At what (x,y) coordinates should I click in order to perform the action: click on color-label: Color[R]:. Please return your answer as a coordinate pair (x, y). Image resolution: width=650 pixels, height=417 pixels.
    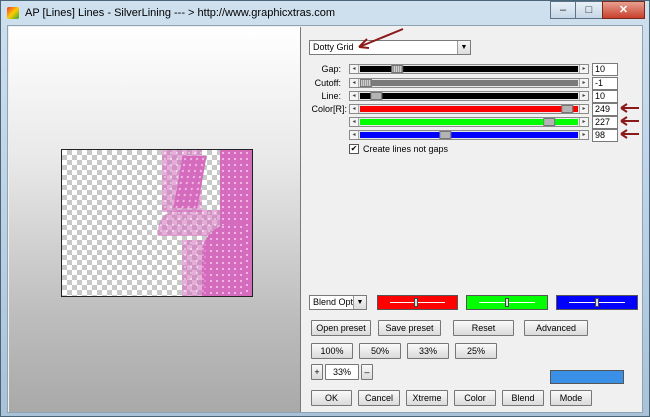
    Looking at the image, I should click on (329, 109).